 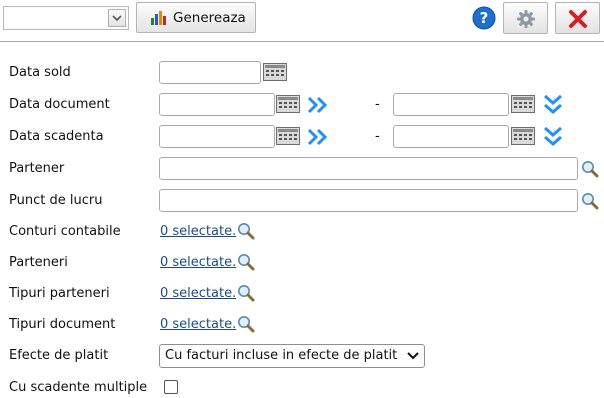 I want to click on parteneri-label: Parteneri, so click(x=38, y=262).